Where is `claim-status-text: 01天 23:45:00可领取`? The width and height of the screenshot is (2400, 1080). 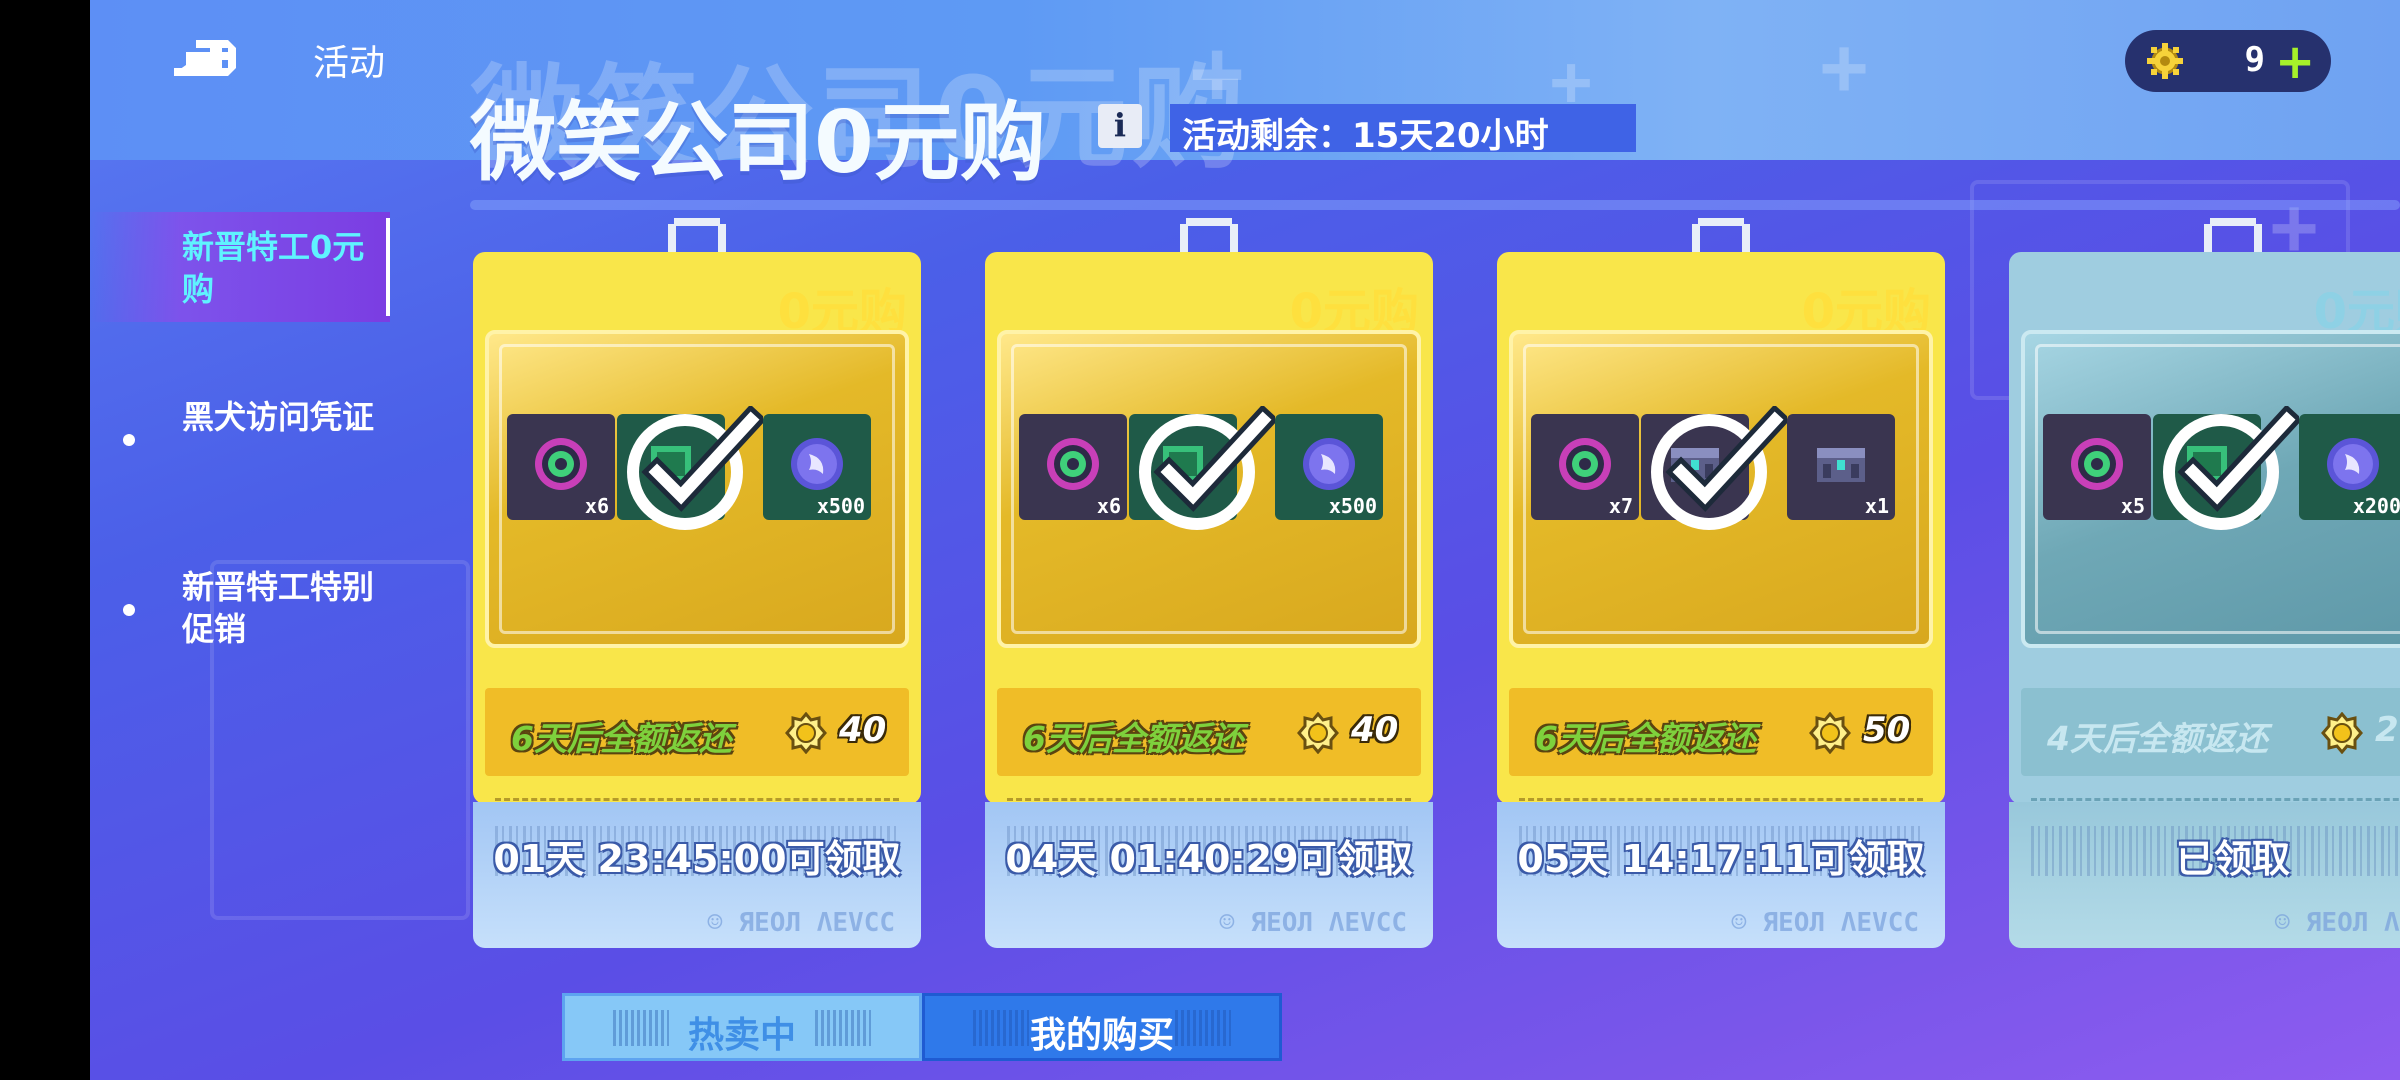 claim-status-text: 01天 23:45:00可领取 is located at coordinates (697, 859).